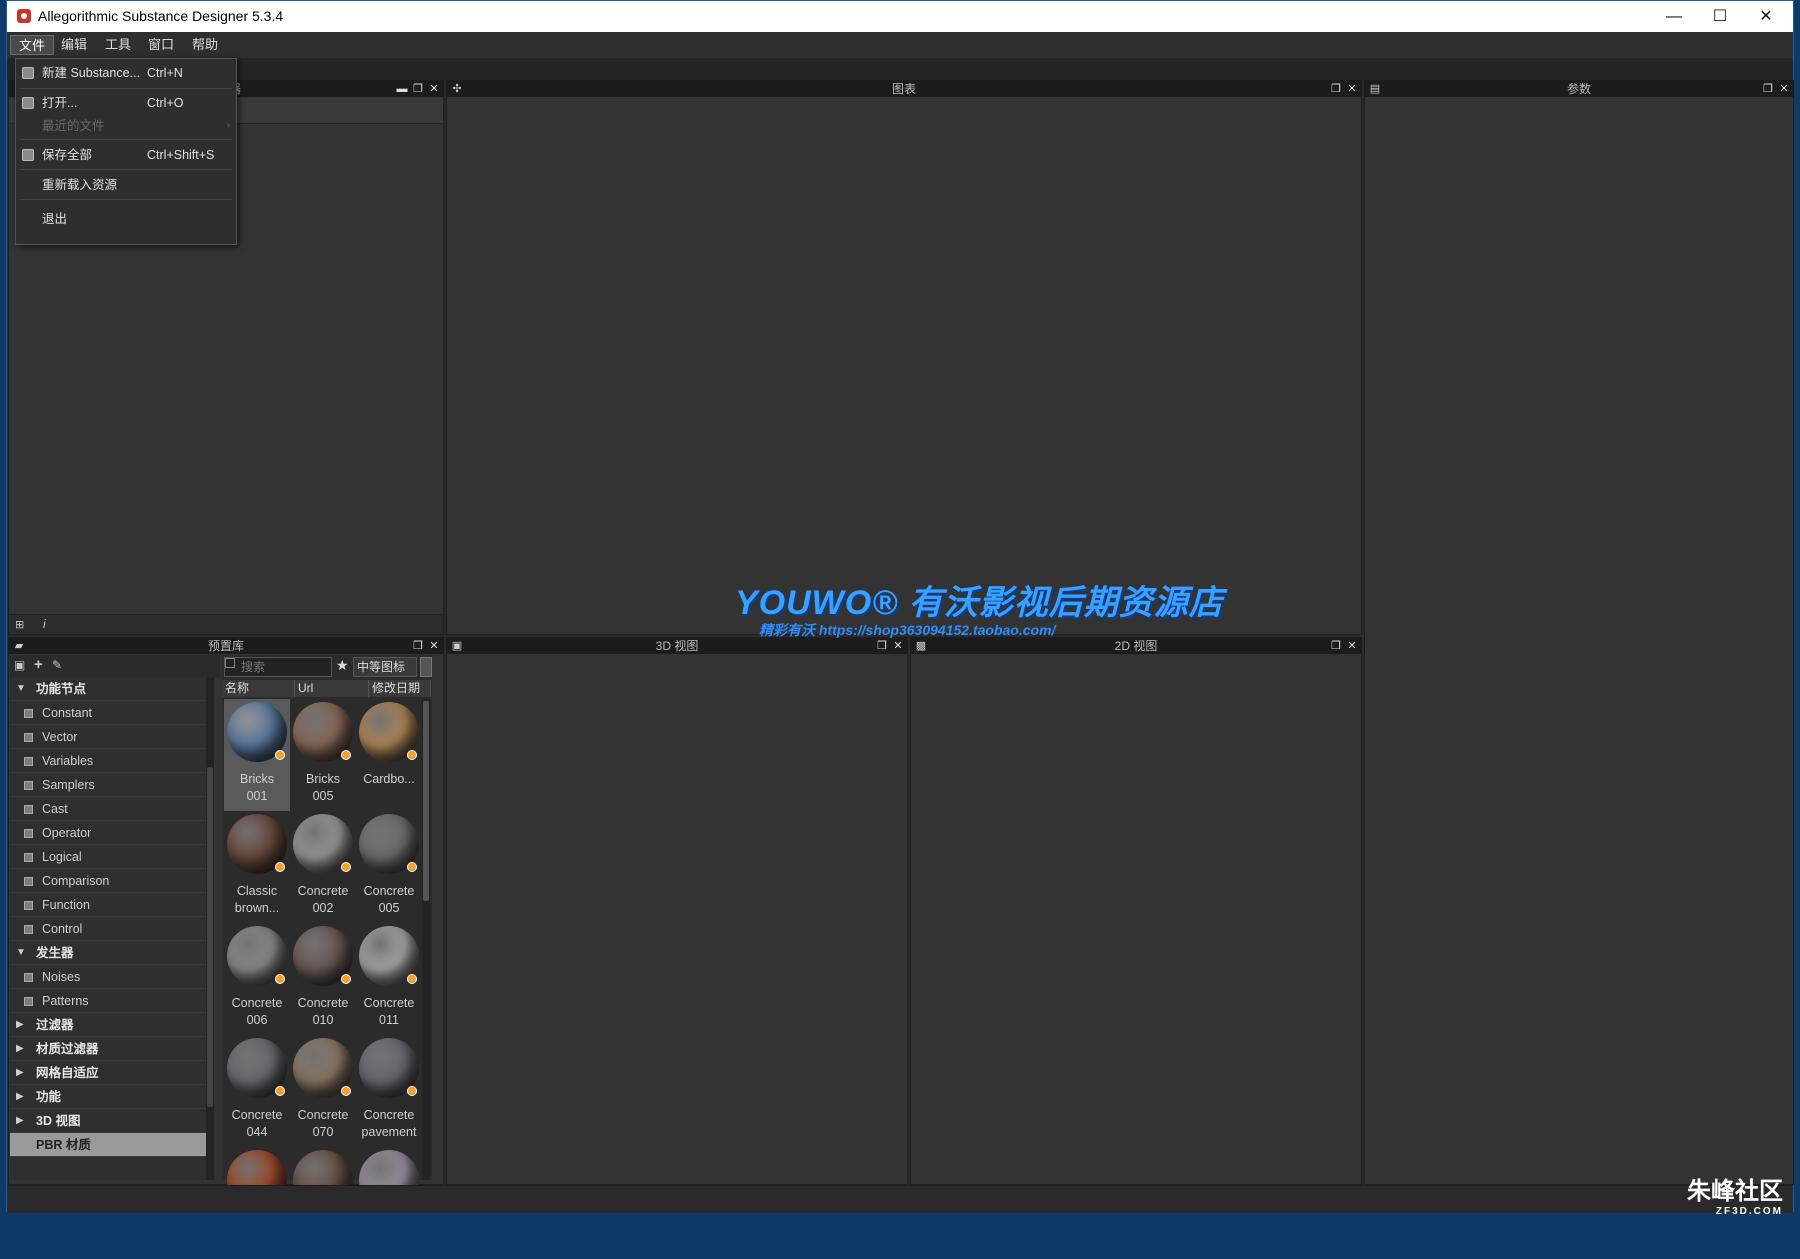  What do you see at coordinates (58, 1121) in the screenshot?
I see `tree-label: 3D 视图` at bounding box center [58, 1121].